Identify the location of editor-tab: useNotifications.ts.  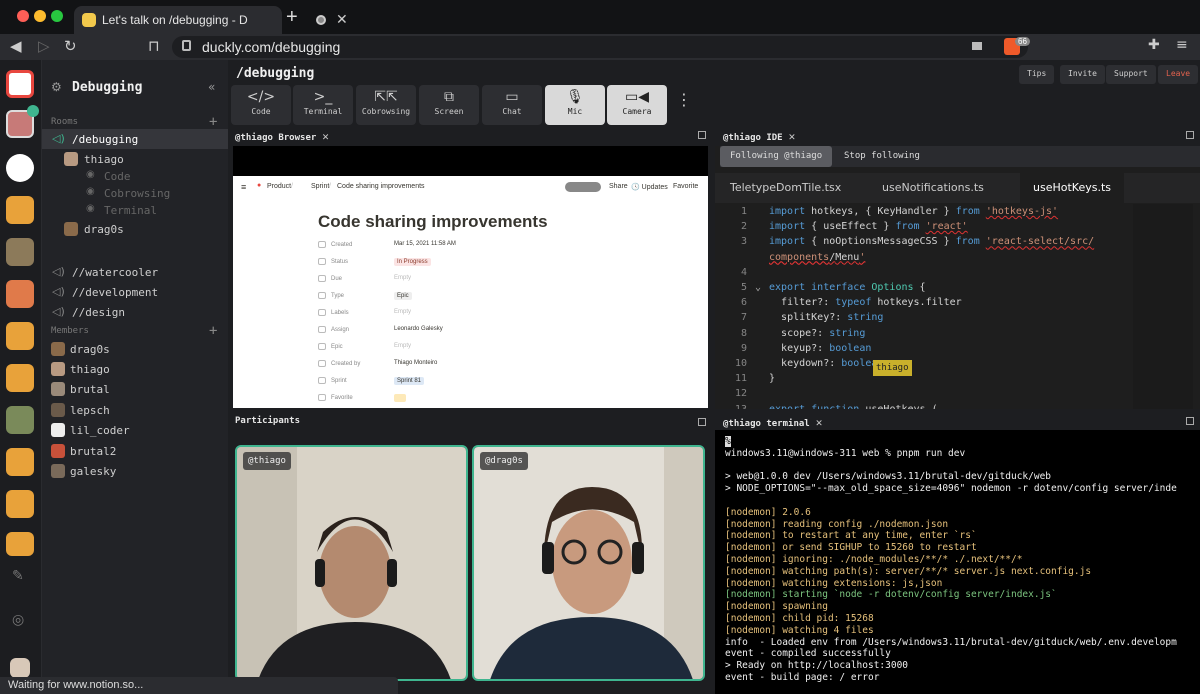
(933, 188).